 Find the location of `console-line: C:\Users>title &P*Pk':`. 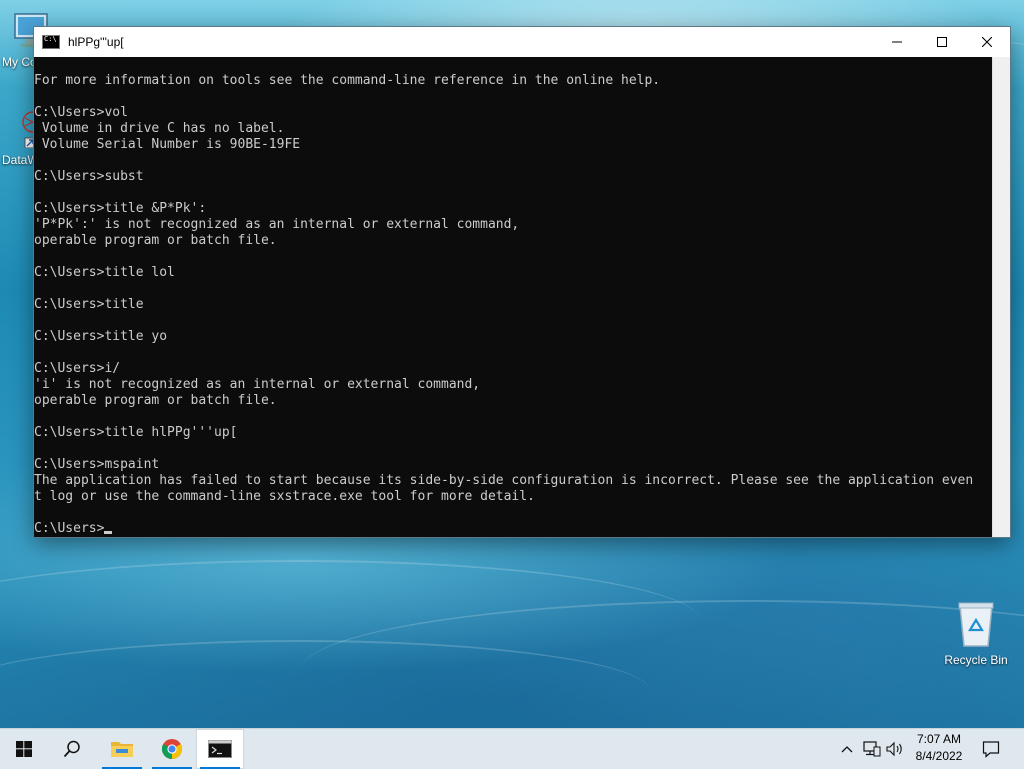

console-line: C:\Users>title &P*Pk': is located at coordinates (120, 208).